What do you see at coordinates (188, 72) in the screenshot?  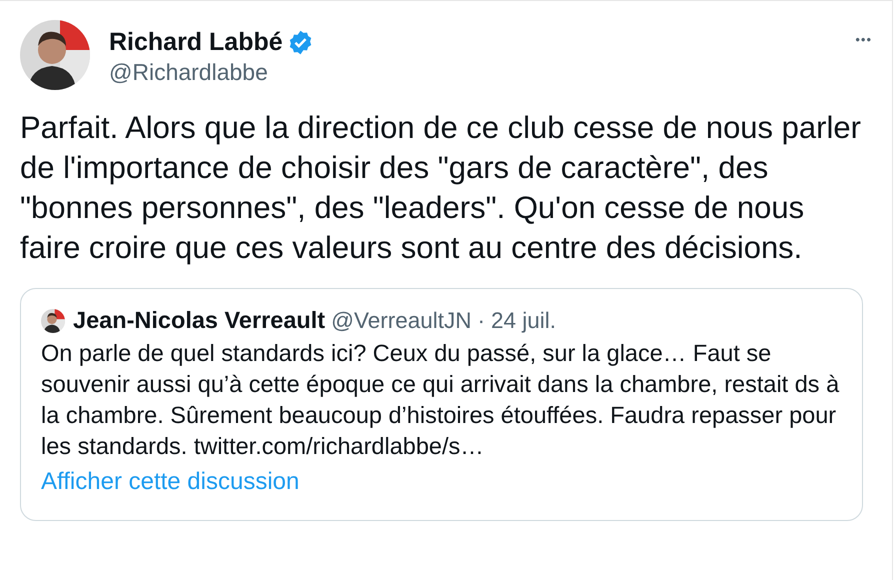 I see `author-handle: @Richardlabbe` at bounding box center [188, 72].